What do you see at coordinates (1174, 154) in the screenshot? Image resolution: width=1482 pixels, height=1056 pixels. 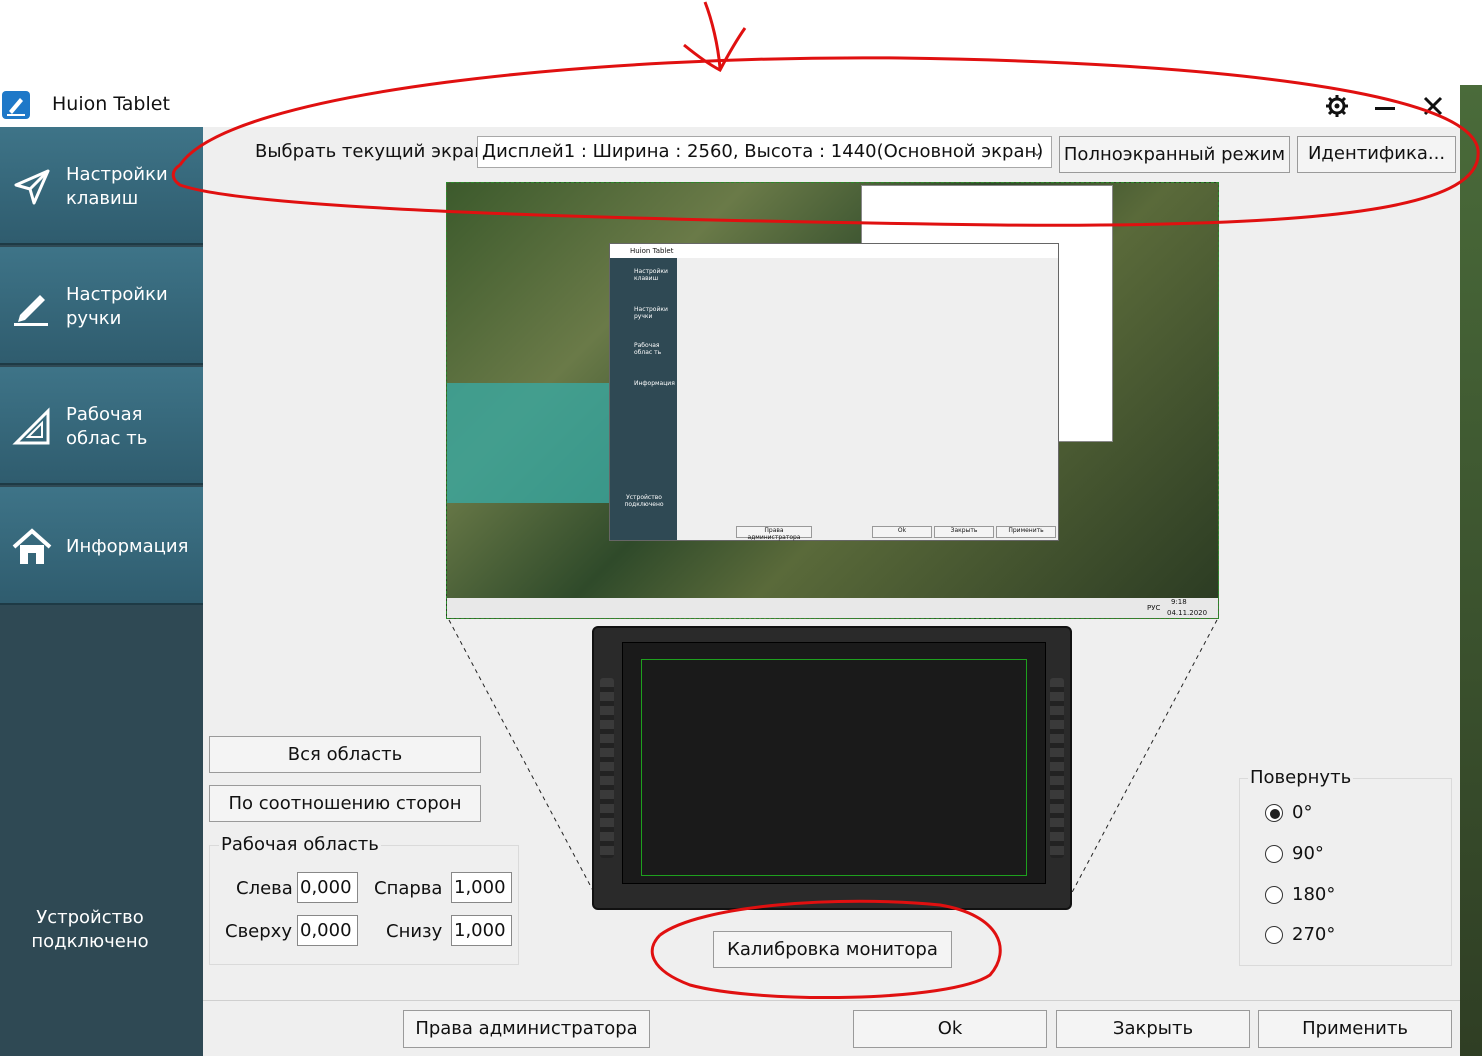 I see `fullscreen-button: Полноэкранный режим` at bounding box center [1174, 154].